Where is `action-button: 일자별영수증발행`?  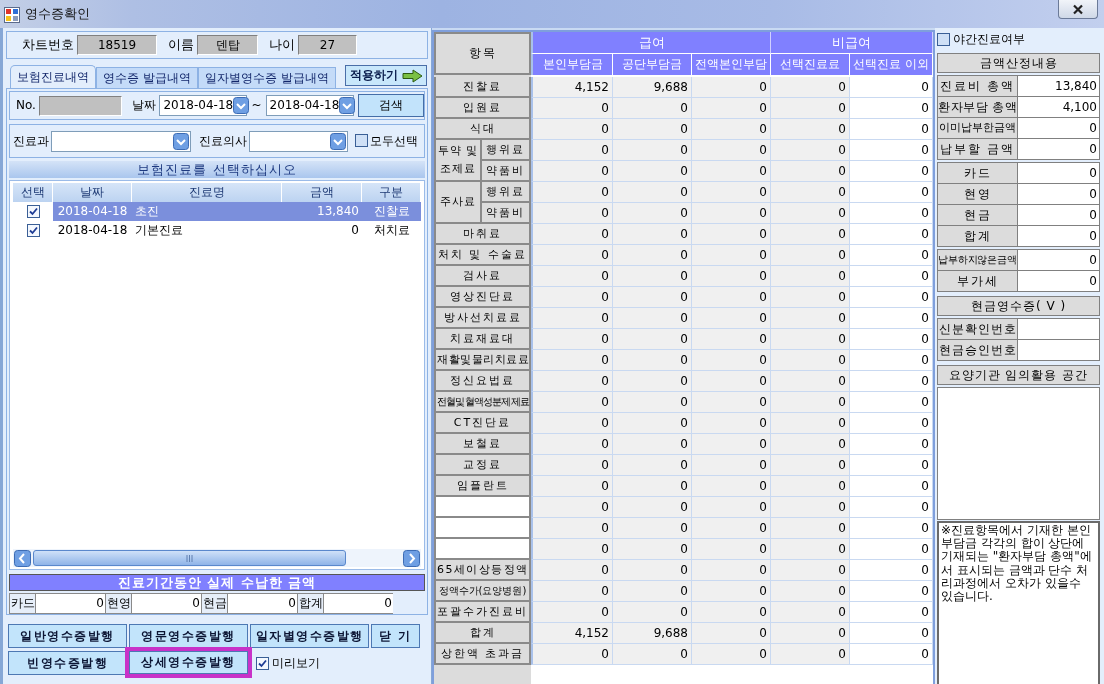 action-button: 일자별영수증발행 is located at coordinates (309, 636).